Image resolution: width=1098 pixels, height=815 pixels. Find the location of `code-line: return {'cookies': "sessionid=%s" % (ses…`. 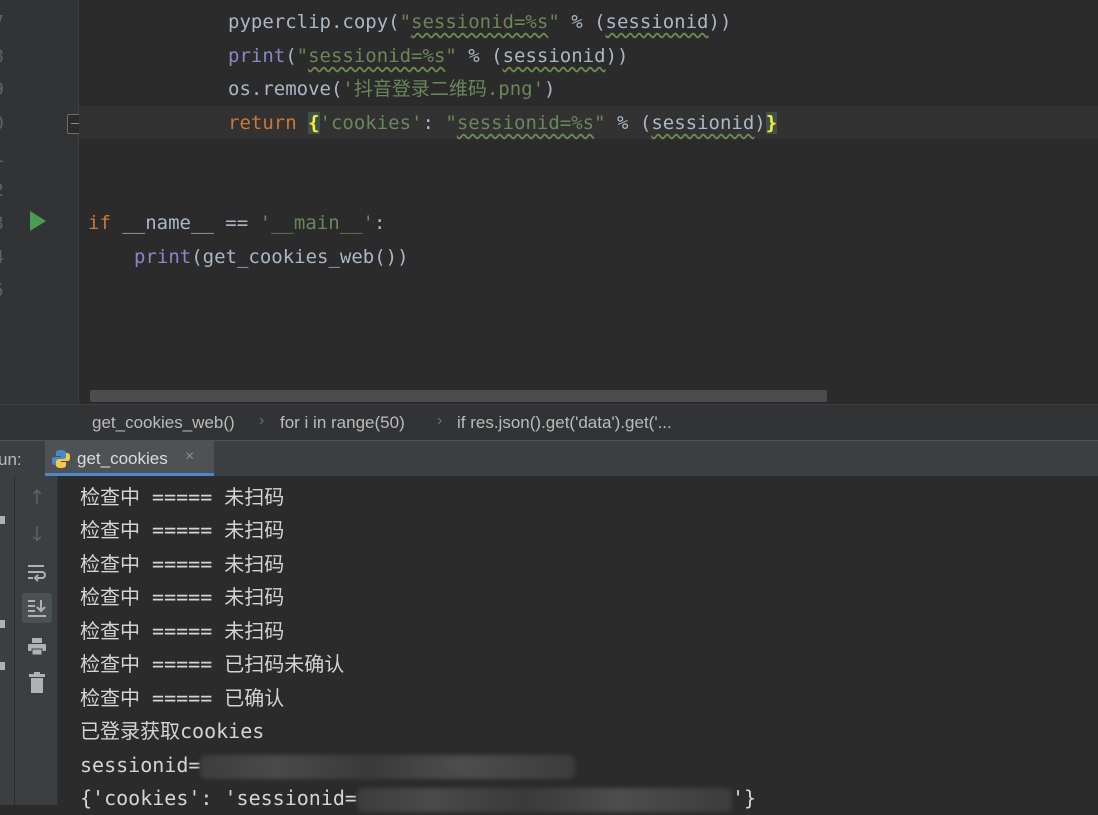

code-line: return {'cookies': "sessionid=%s" % (ses… is located at coordinates (503, 123).